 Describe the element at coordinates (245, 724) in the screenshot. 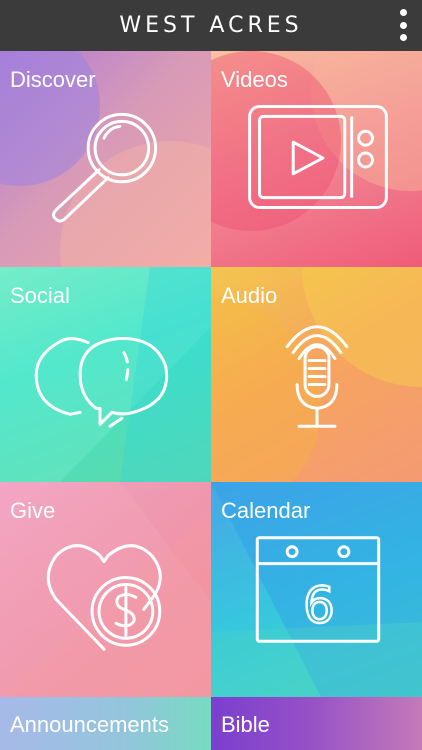

I see `tile-label: Bible` at that location.